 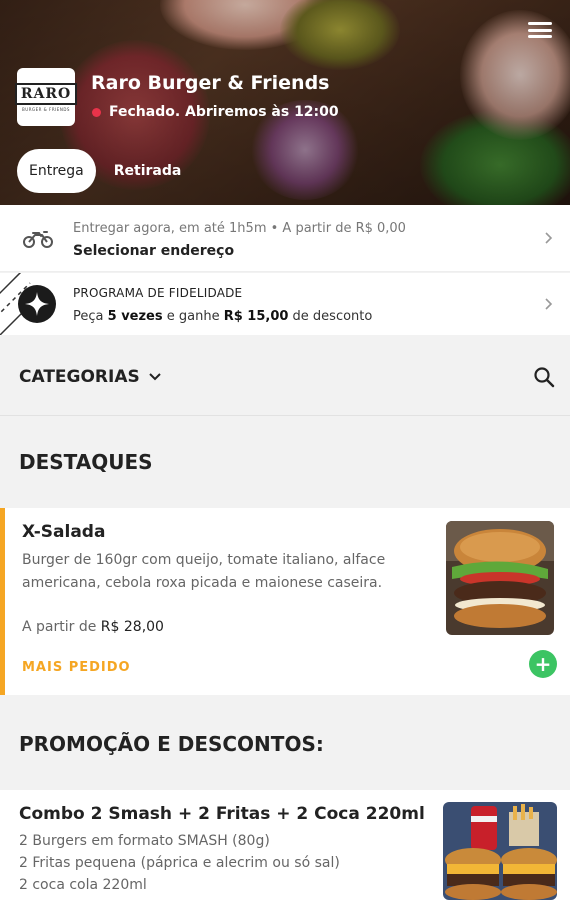 I want to click on categories-bar: CATEGORIAS, so click(x=285, y=378).